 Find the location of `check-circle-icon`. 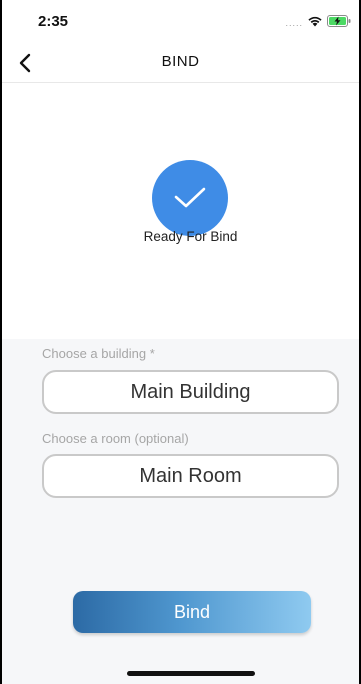

check-circle-icon is located at coordinates (190, 198).